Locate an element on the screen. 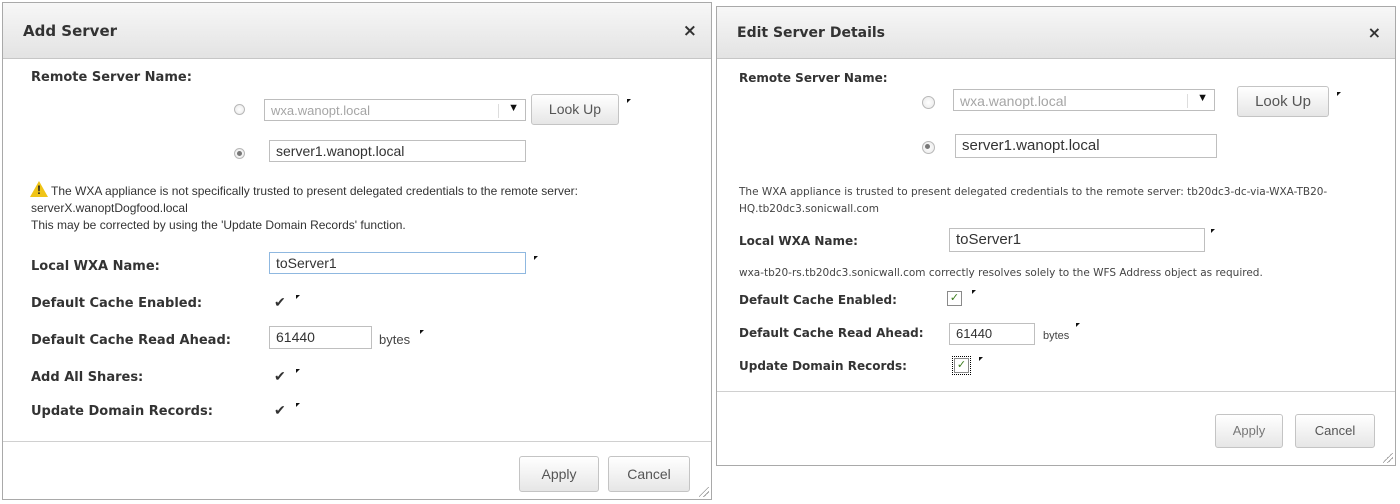  trust-text-line2: HQ.tb20dc3.sonicwall.com is located at coordinates (809, 209).